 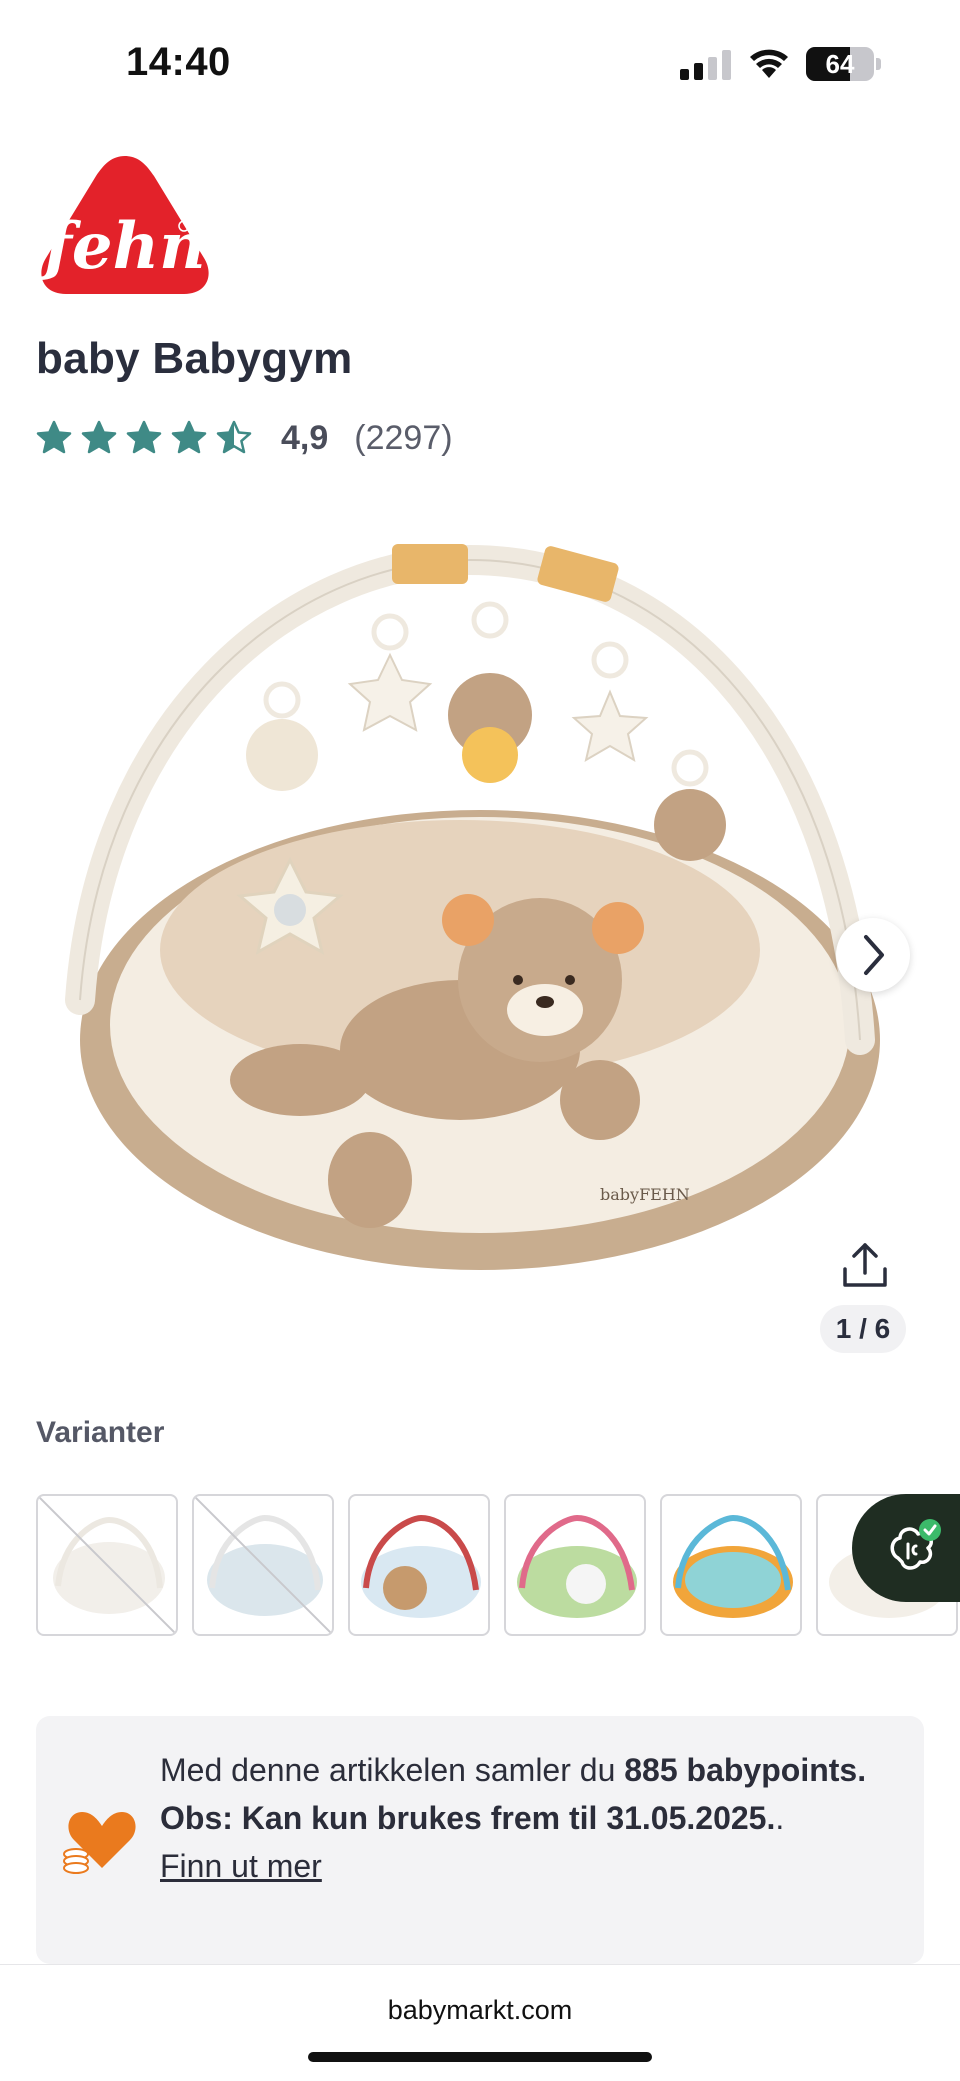 What do you see at coordinates (915, 1544) in the screenshot?
I see `chat-assistant-icon` at bounding box center [915, 1544].